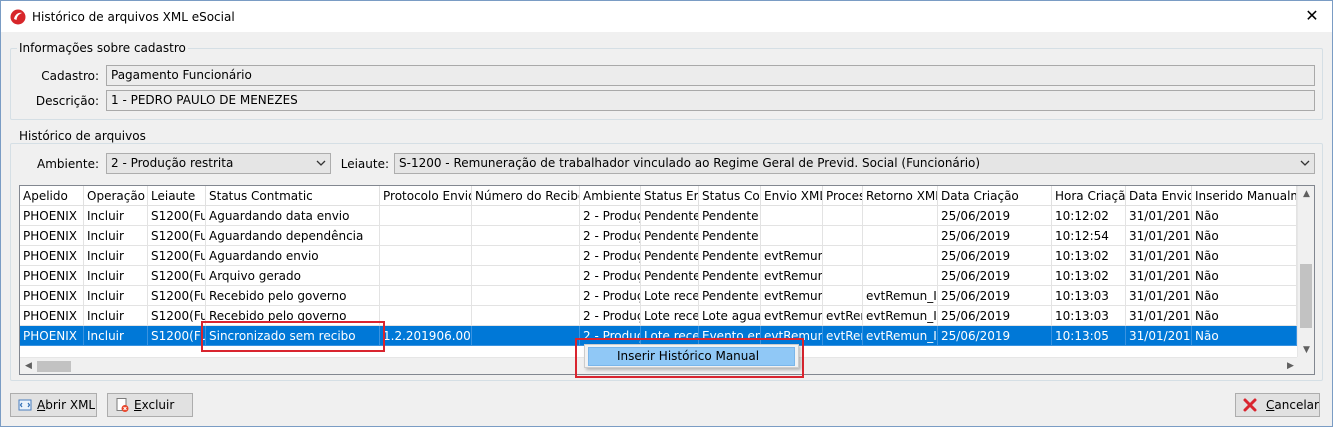 This screenshot has height=427, width=1333. I want to click on cadastro-group-label: Informações sobre cadastro, so click(102, 48).